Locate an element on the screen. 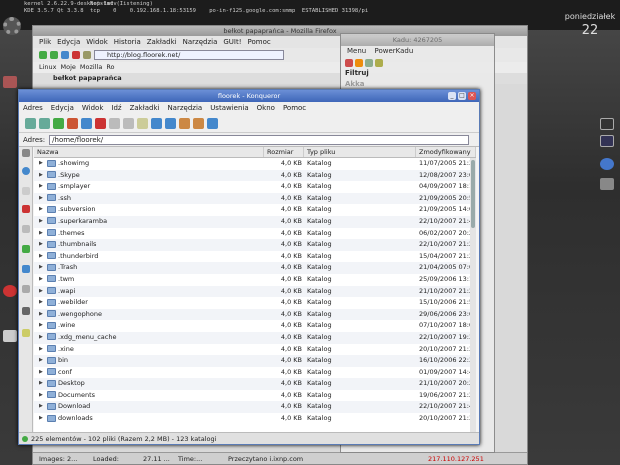 Image resolution: width=620 pixels, height=465 pixels. table-row: ▶ bin 4,0 KB Katalog 16/10/2006 22:3 is located at coordinates (255, 361).